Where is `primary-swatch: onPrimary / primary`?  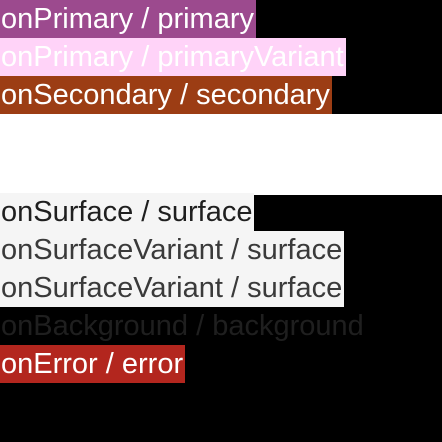 primary-swatch: onPrimary / primary is located at coordinates (128, 19).